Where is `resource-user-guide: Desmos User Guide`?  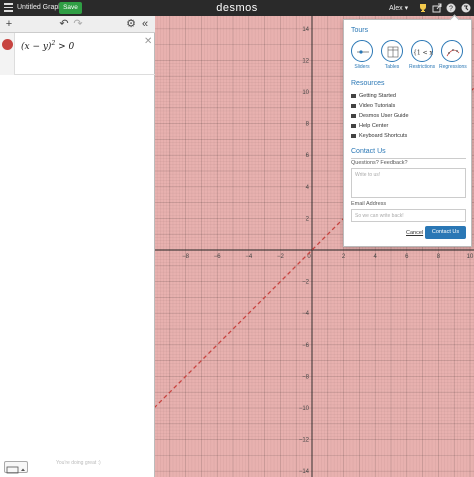
resource-user-guide: Desmos User Guide is located at coordinates (380, 116).